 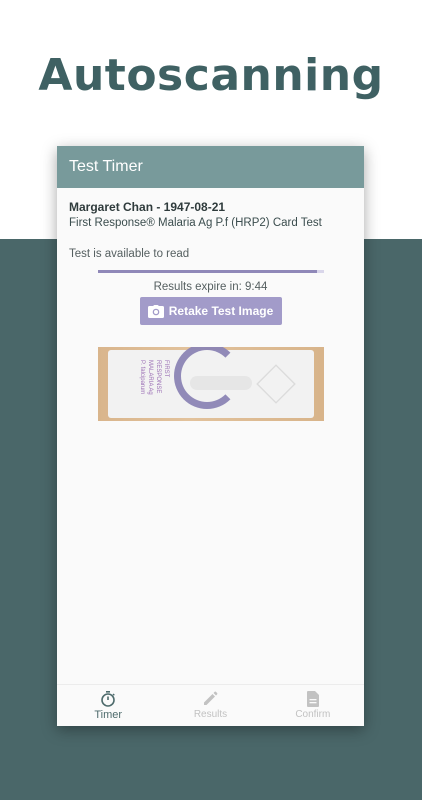 I want to click on nav-item-results: Results, so click(x=210, y=705).